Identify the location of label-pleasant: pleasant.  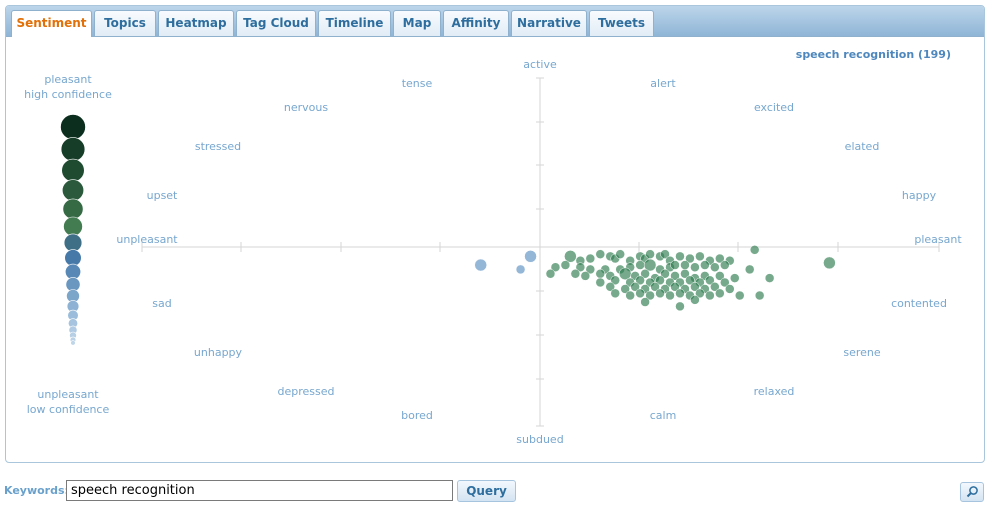
(938, 239).